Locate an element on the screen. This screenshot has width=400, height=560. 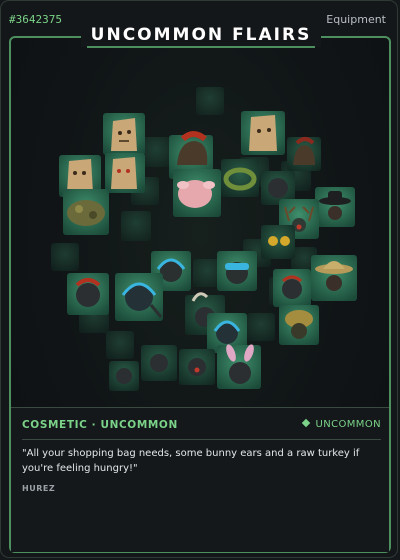
category-label: Equipment is located at coordinates (356, 19).